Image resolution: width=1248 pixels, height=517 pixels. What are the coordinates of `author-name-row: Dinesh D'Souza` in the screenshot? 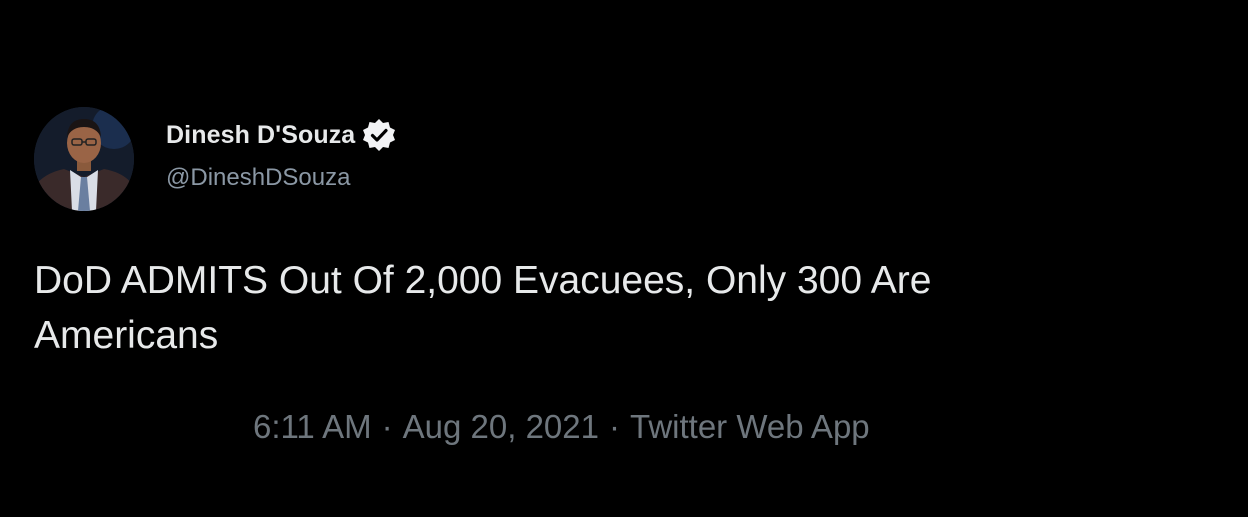 It's located at (281, 135).